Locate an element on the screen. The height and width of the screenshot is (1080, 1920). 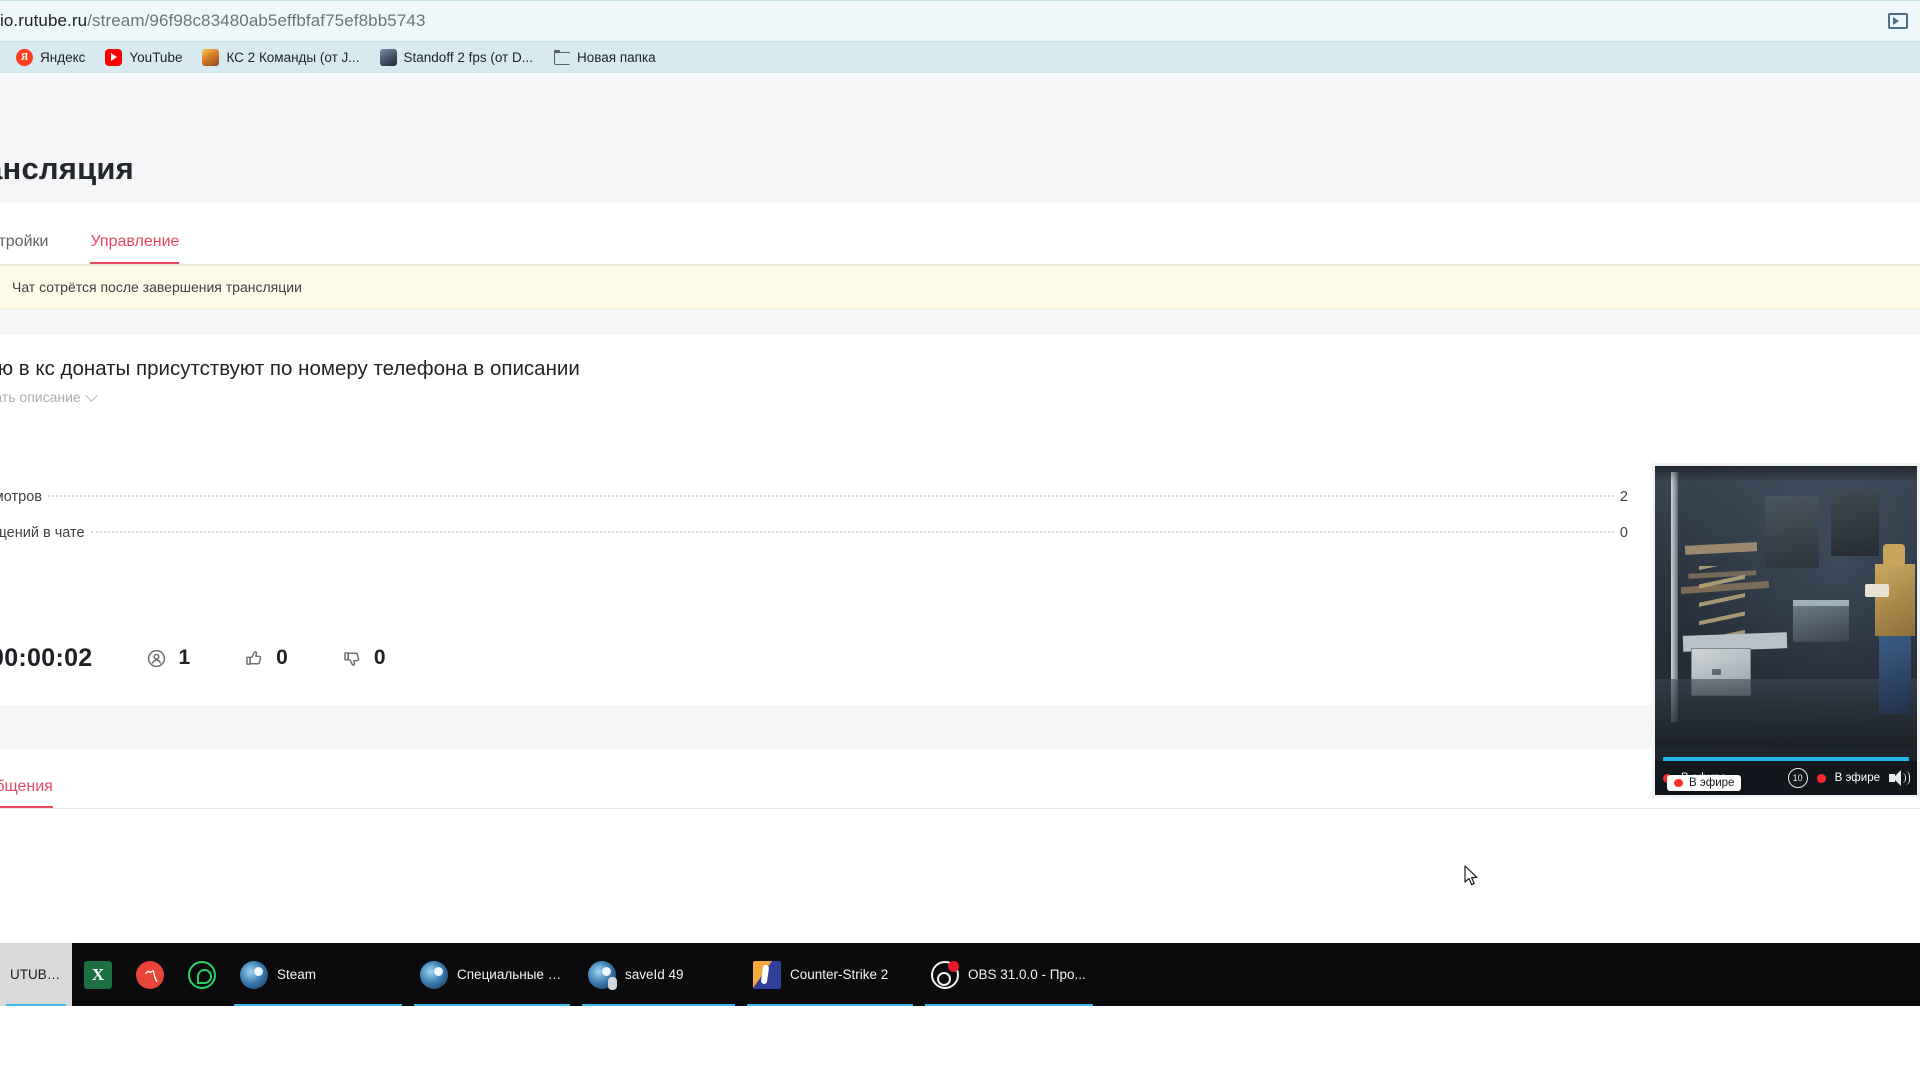
taskbar-item-excel: X is located at coordinates (98, 974).